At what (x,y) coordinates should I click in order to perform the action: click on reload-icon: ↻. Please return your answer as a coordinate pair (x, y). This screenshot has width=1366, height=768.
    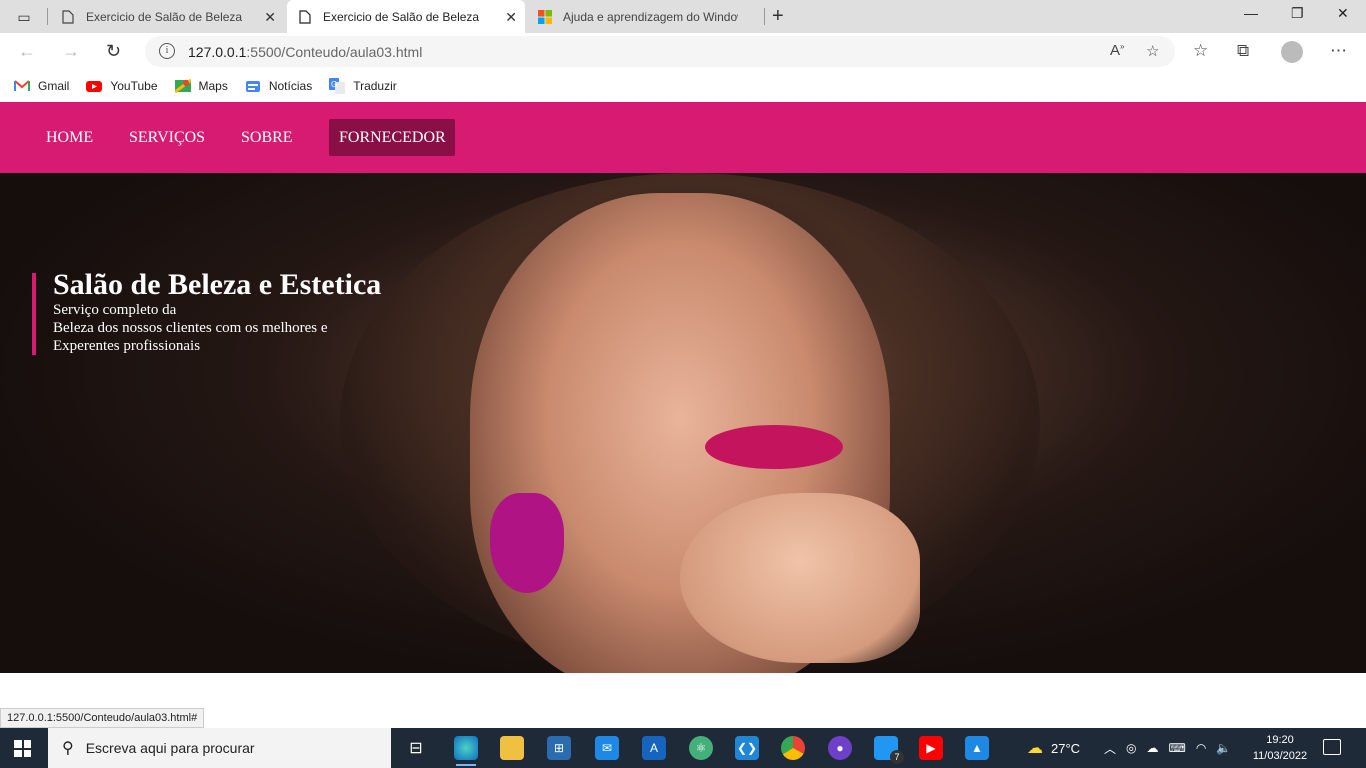
    Looking at the image, I should click on (113, 51).